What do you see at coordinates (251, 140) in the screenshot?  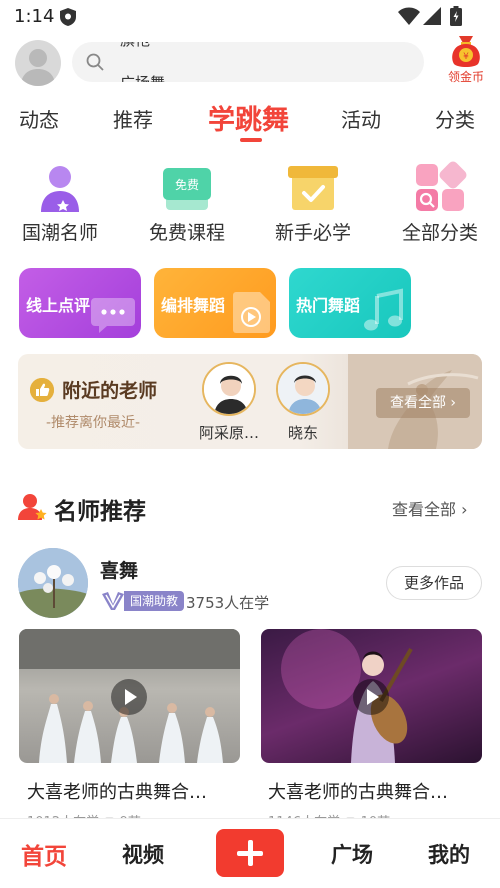 I see `active-tab-indicator` at bounding box center [251, 140].